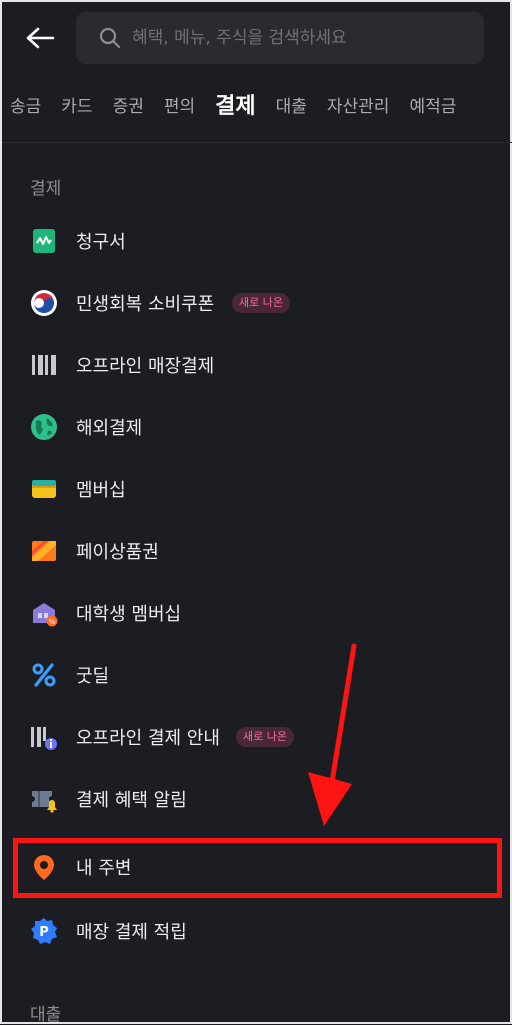  Describe the element at coordinates (44, 551) in the screenshot. I see `gift-card-icon` at that location.